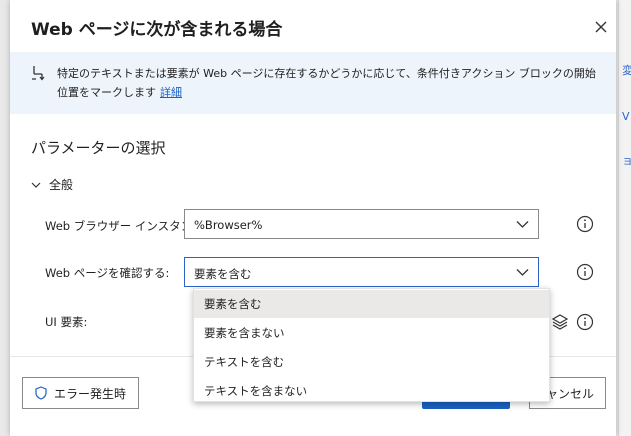 The width and height of the screenshot is (631, 436). I want to click on background-text-fragment: 変, so click(626, 70).